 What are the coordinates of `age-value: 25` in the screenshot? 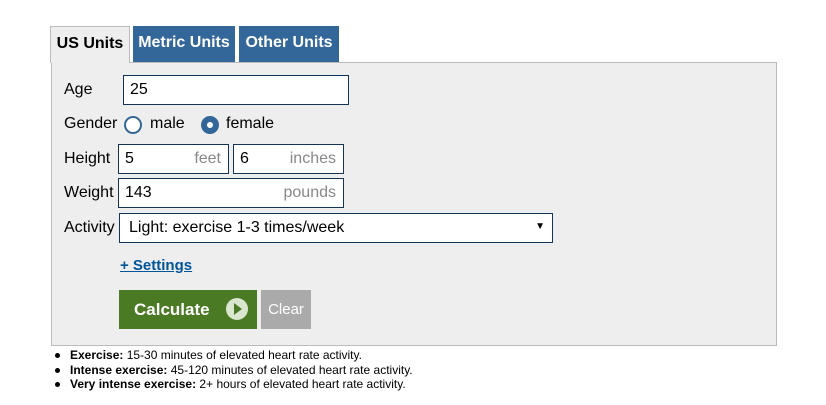 It's located at (139, 89).